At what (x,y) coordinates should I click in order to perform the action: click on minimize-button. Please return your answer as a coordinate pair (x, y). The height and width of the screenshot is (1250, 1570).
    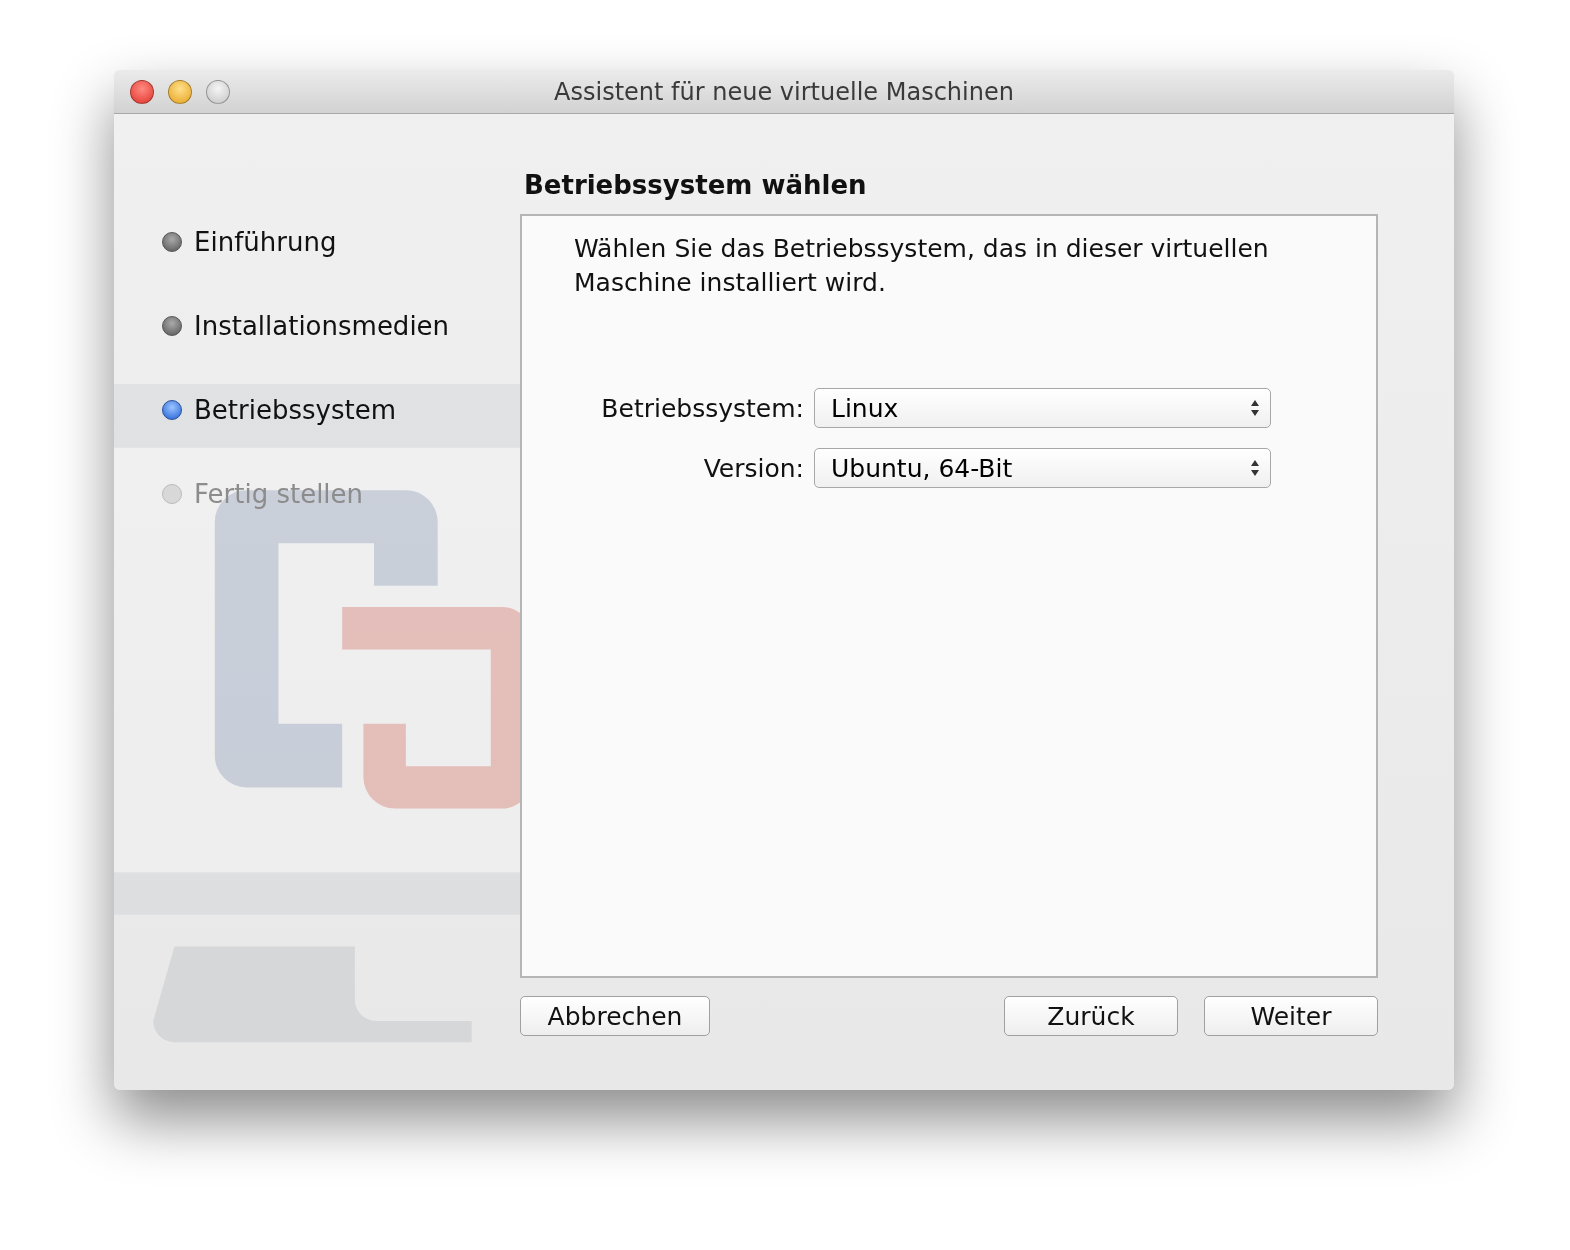
    Looking at the image, I should click on (180, 91).